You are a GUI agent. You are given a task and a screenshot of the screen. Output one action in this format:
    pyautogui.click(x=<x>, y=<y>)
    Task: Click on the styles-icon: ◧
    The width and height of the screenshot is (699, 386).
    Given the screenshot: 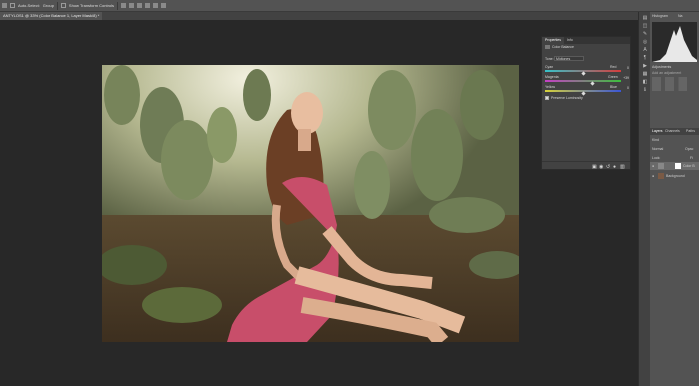 What is the action you would take?
    pyautogui.click(x=645, y=82)
    